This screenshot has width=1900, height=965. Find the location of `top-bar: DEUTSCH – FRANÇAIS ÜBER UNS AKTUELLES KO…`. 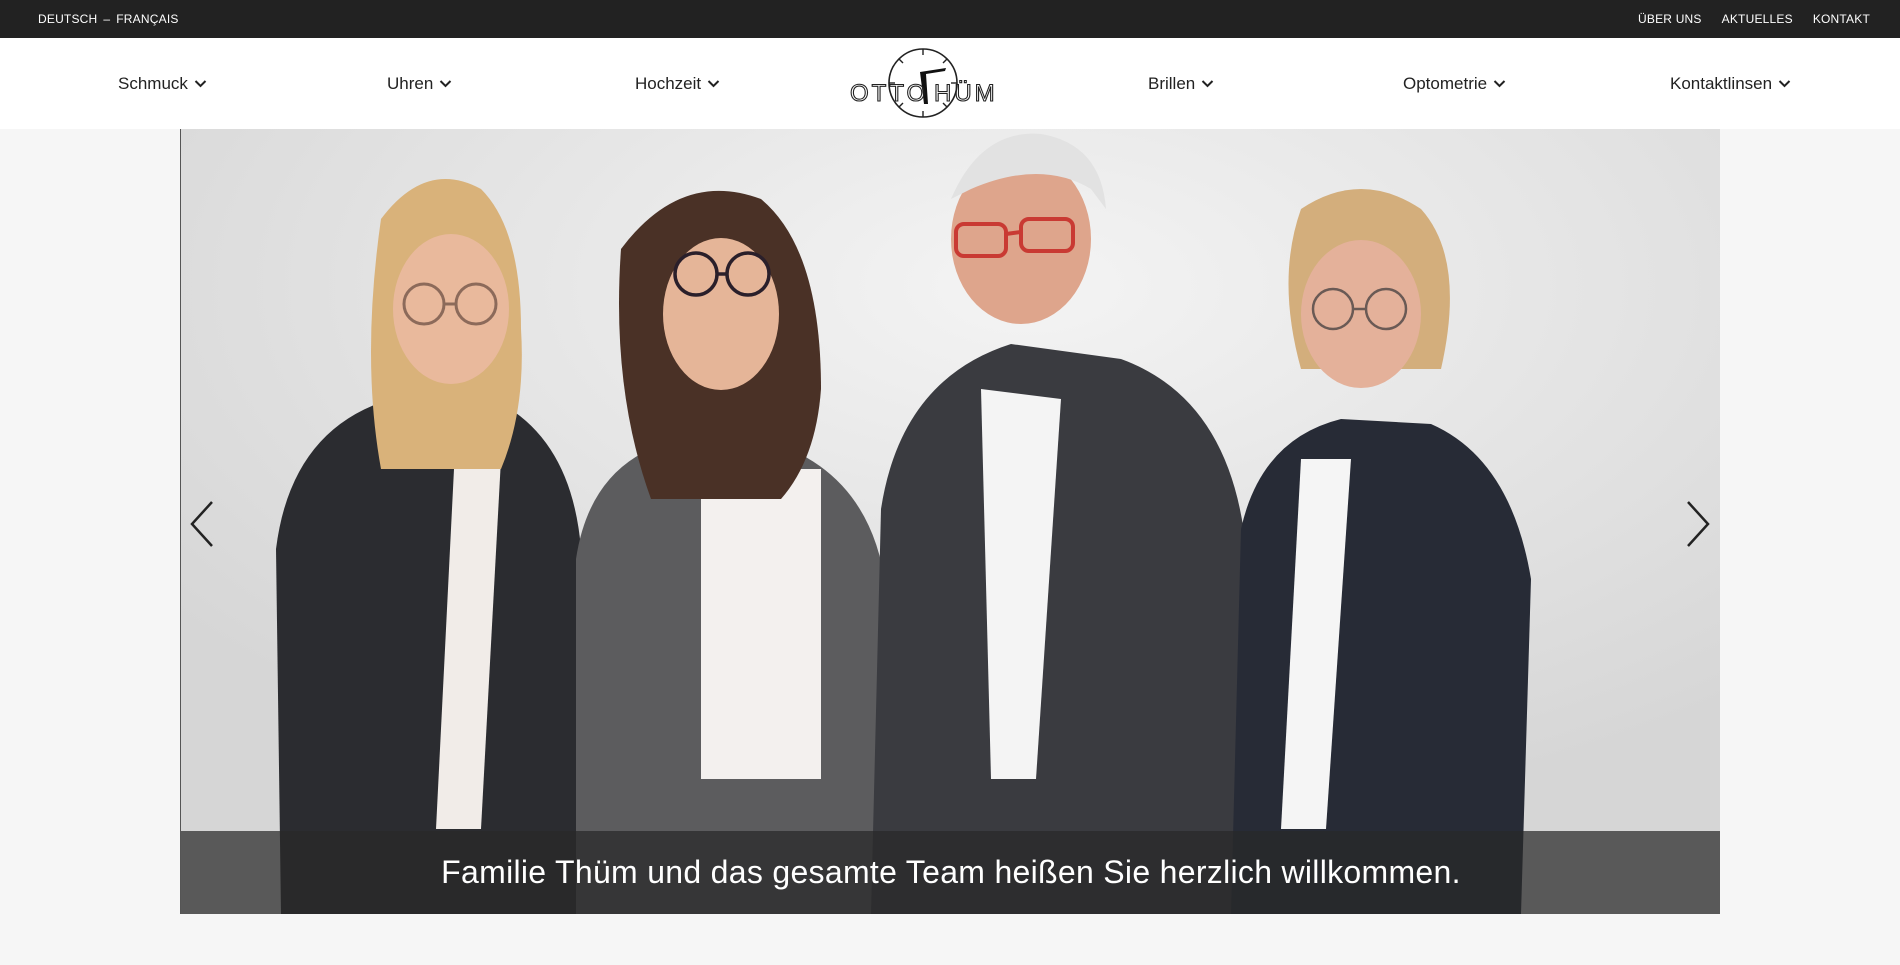

top-bar: DEUTSCH – FRANÇAIS ÜBER UNS AKTUELLES KO… is located at coordinates (950, 19).